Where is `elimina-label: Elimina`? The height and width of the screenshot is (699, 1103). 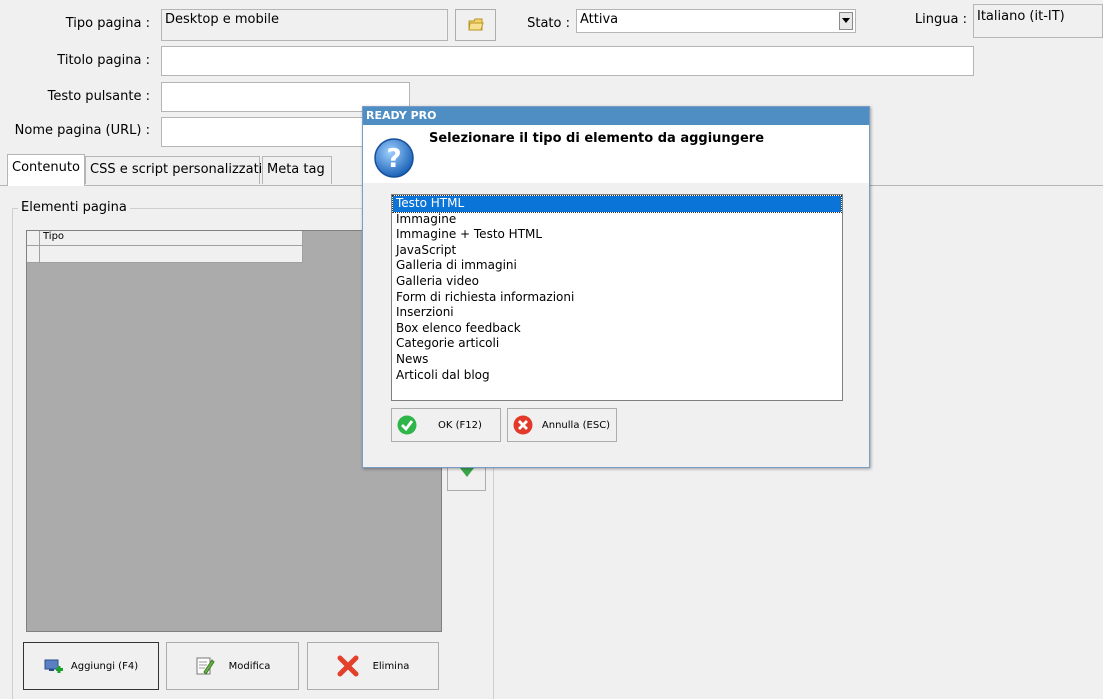
elimina-label: Elimina is located at coordinates (391, 666).